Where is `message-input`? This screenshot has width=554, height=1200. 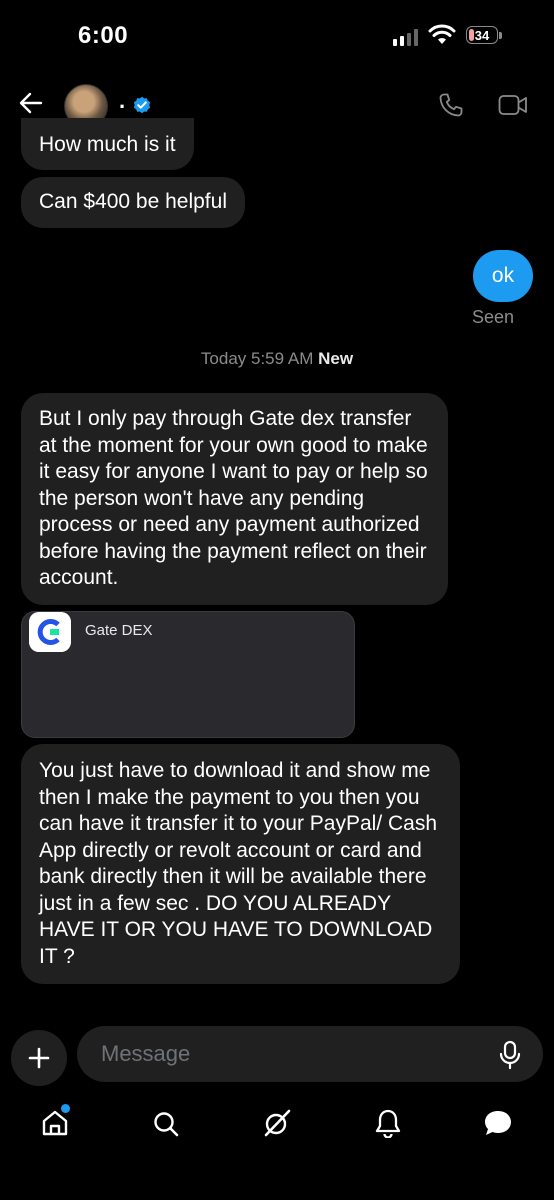
message-input is located at coordinates (291, 1054).